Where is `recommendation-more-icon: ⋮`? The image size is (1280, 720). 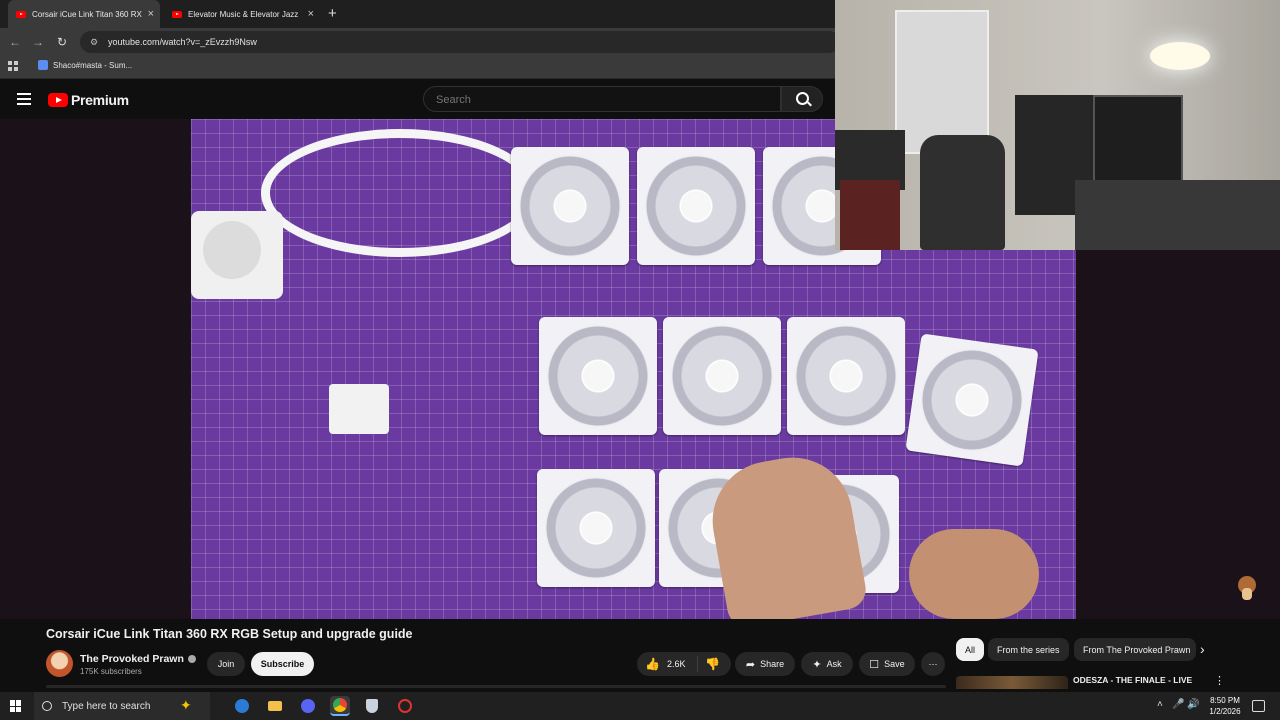 recommendation-more-icon: ⋮ is located at coordinates (1219, 680).